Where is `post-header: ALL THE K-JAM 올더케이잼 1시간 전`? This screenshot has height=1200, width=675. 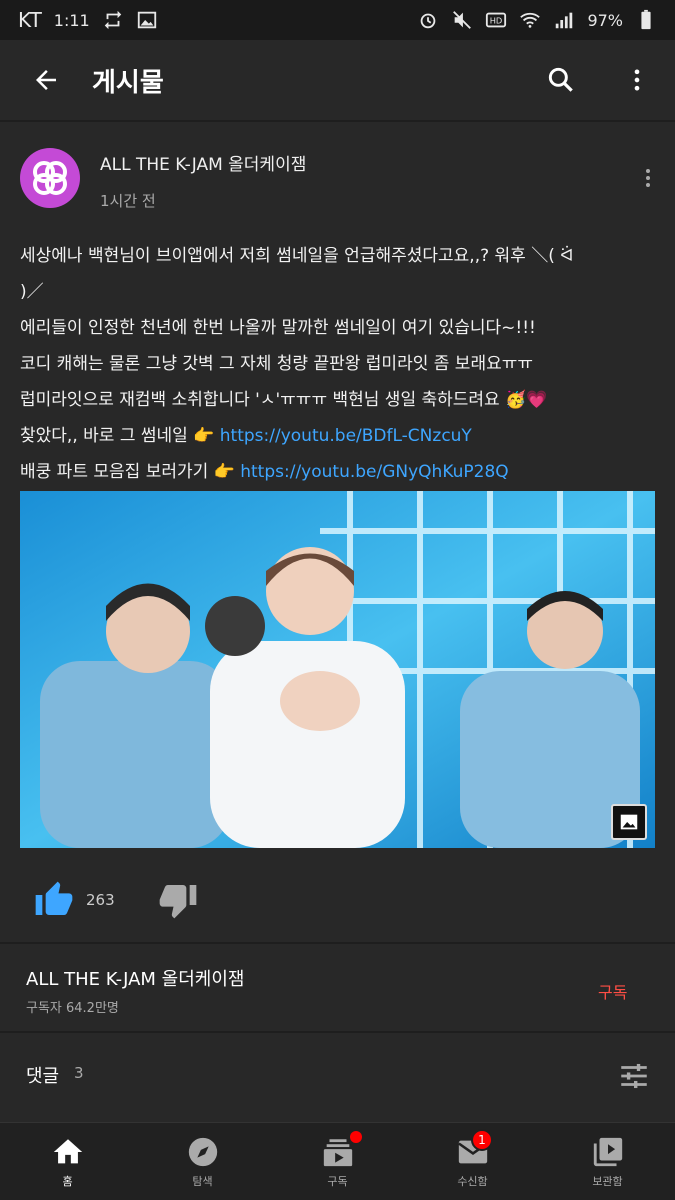
post-header: ALL THE K-JAM 올더케이잼 1시간 전 is located at coordinates (337, 181).